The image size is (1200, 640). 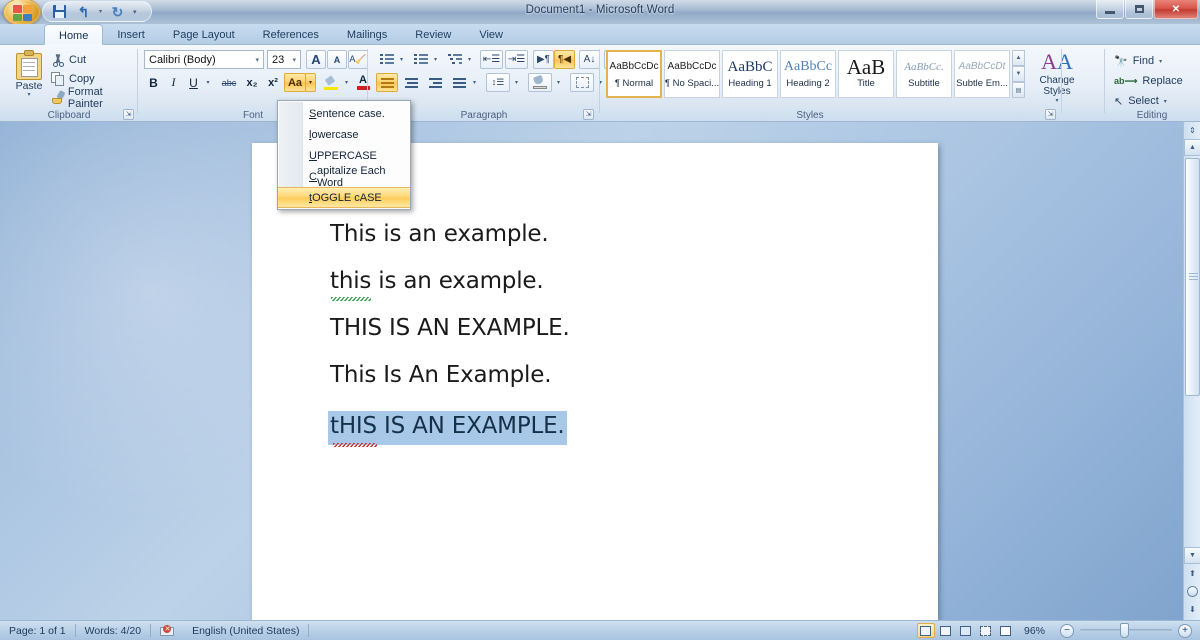 I want to click on style-heading-1: AaBbC Heading 1, so click(x=750, y=74).